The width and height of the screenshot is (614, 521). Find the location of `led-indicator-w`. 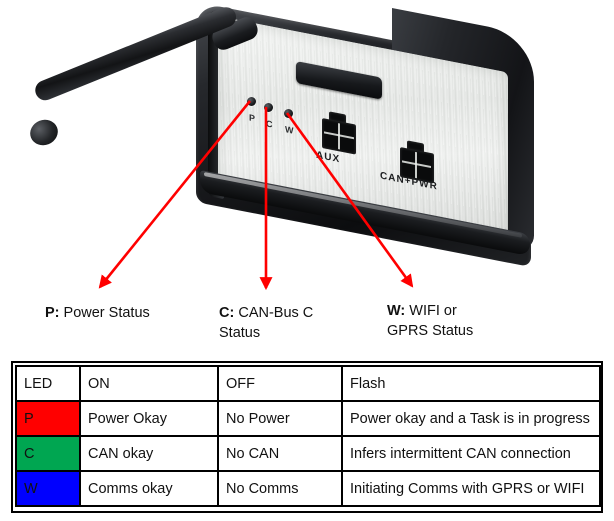

led-indicator-w is located at coordinates (288, 113).